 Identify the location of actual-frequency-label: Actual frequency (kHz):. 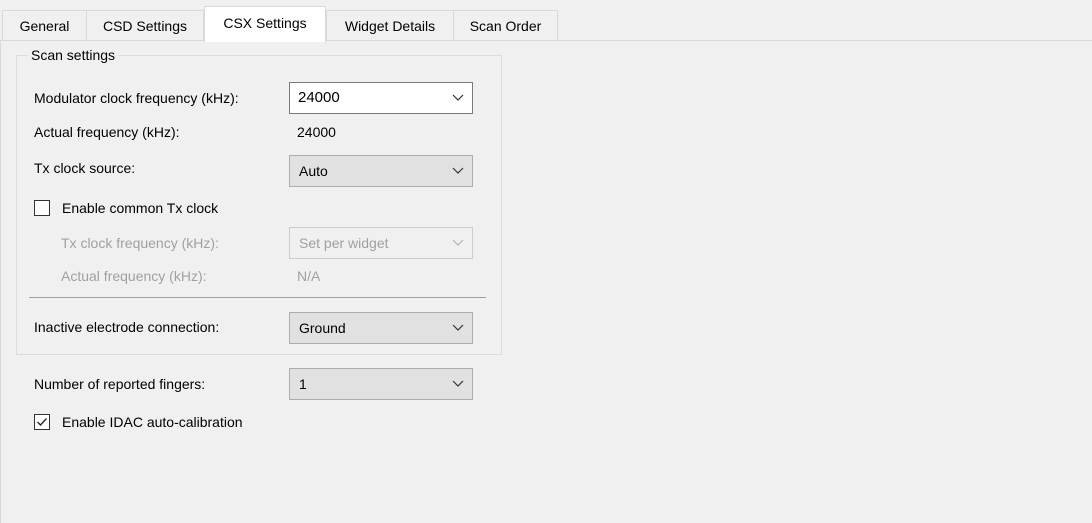
(107, 132).